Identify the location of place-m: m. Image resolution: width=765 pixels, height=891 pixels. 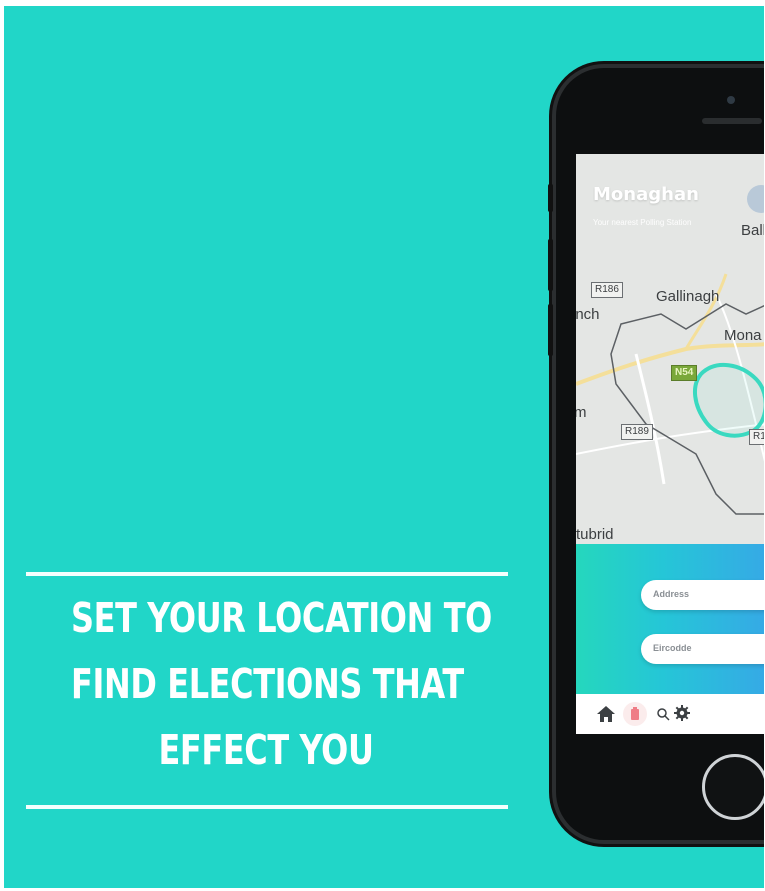
(581, 412).